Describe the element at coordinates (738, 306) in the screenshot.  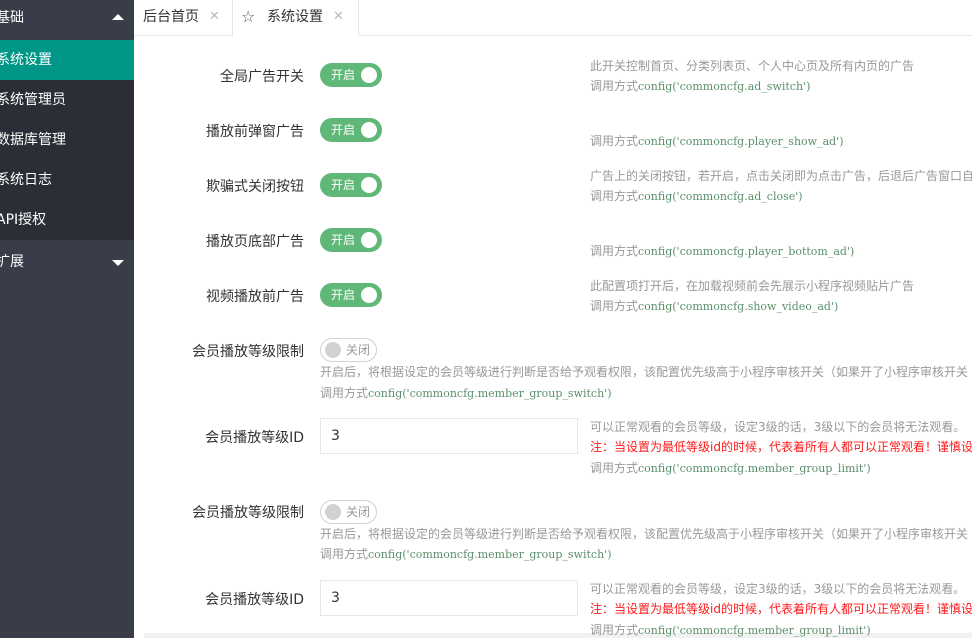
I see `call-code: config('commoncfg.show_video_ad')` at that location.